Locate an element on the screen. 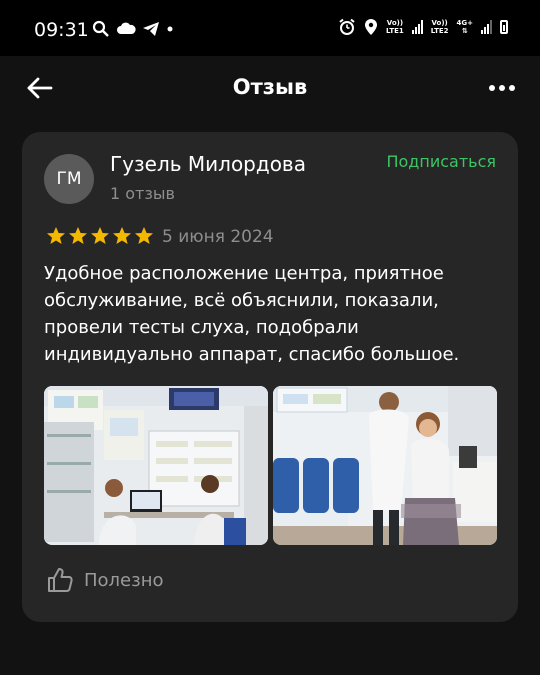  location-icon is located at coordinates (371, 27).